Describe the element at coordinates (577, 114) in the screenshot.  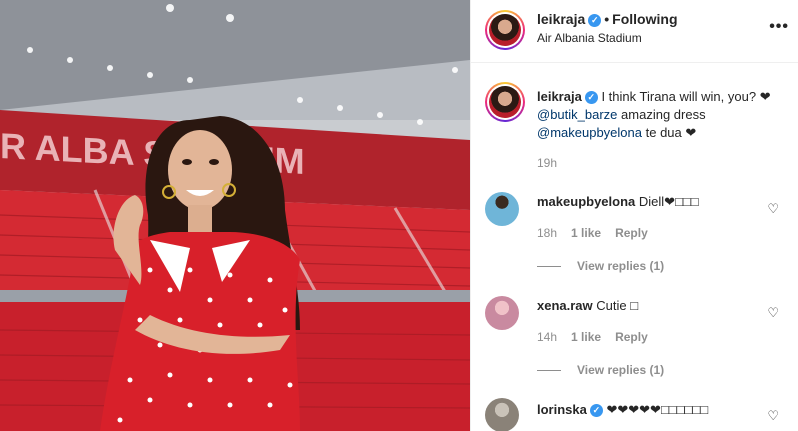
I see `mention-link: @butik_barze` at that location.